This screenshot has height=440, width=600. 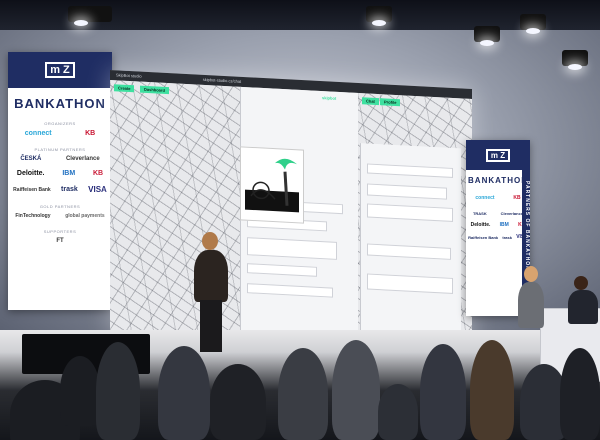 I want to click on illustration-card, so click(x=272, y=185).